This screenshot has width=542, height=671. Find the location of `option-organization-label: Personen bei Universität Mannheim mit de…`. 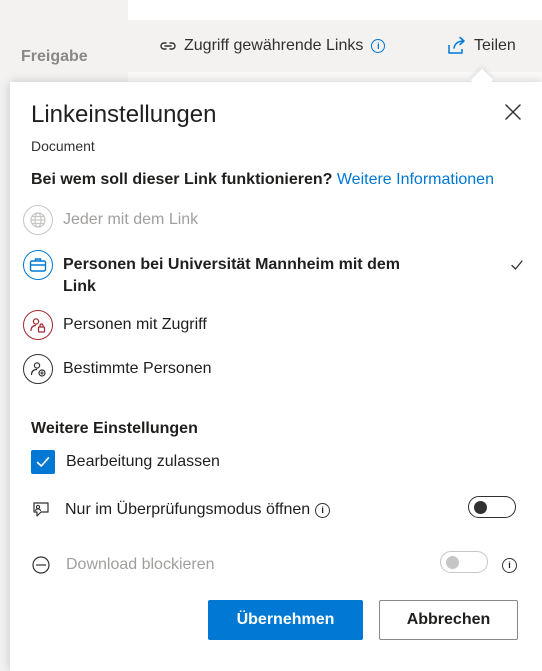

option-organization-label: Personen bei Universität Mannheim mit de… is located at coordinates (231, 275).